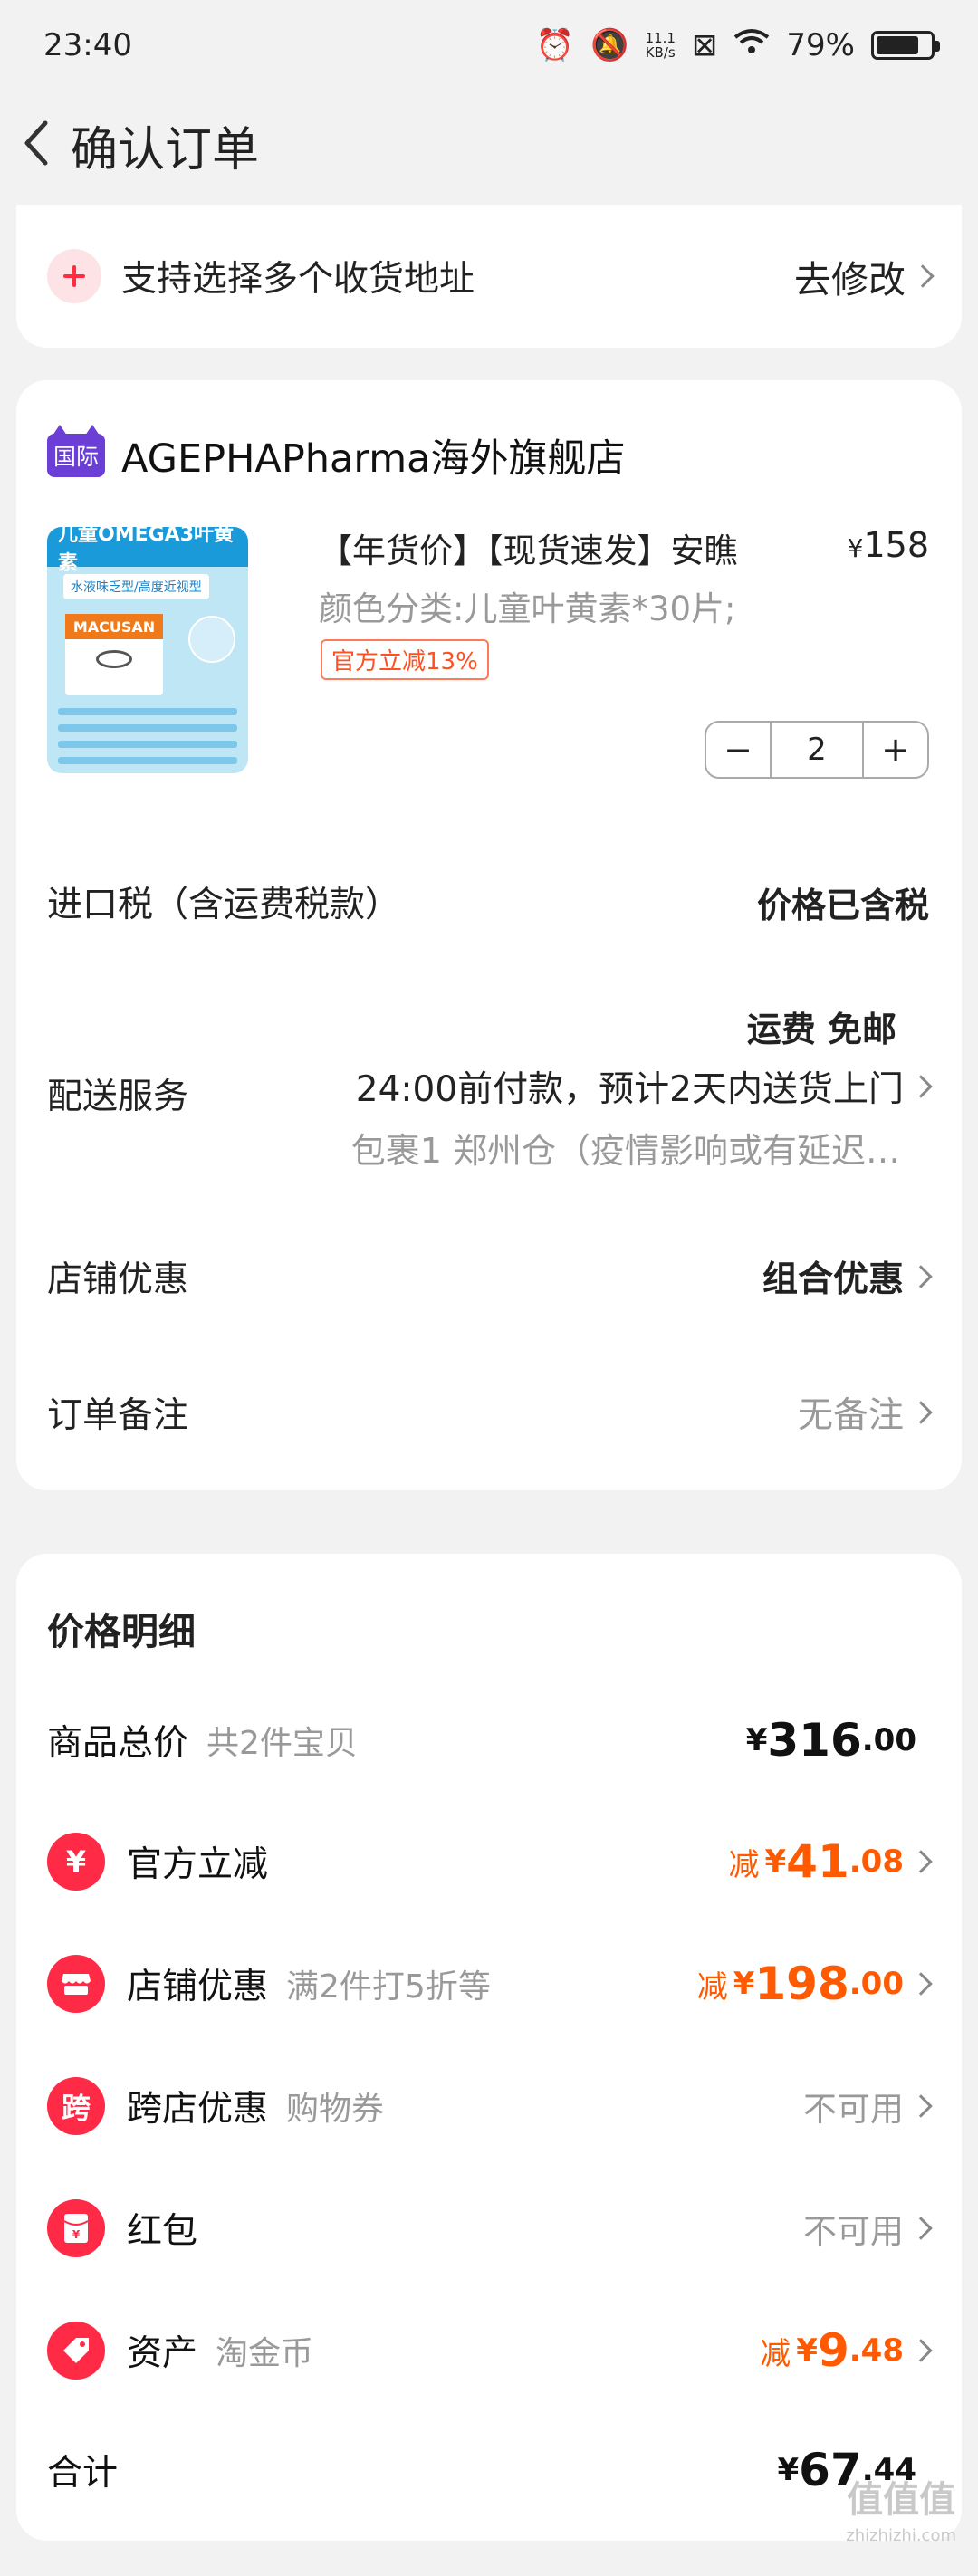 This screenshot has width=978, height=2576. What do you see at coordinates (118, 1743) in the screenshot?
I see `total-goods-label: 商品总价` at bounding box center [118, 1743].